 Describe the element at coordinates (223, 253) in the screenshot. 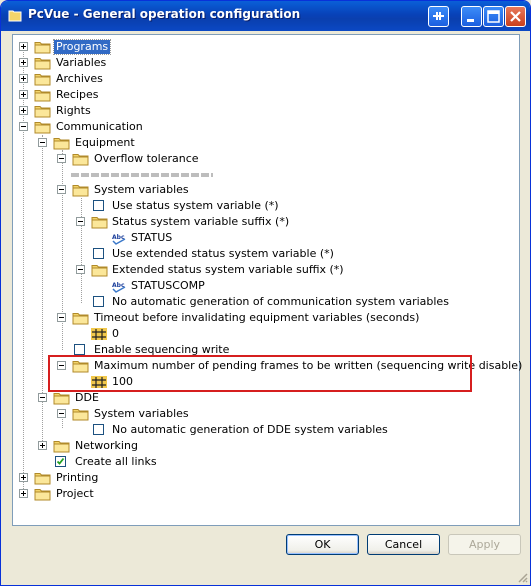

I see `tree-item-label: Use extended status system variable (*)` at that location.